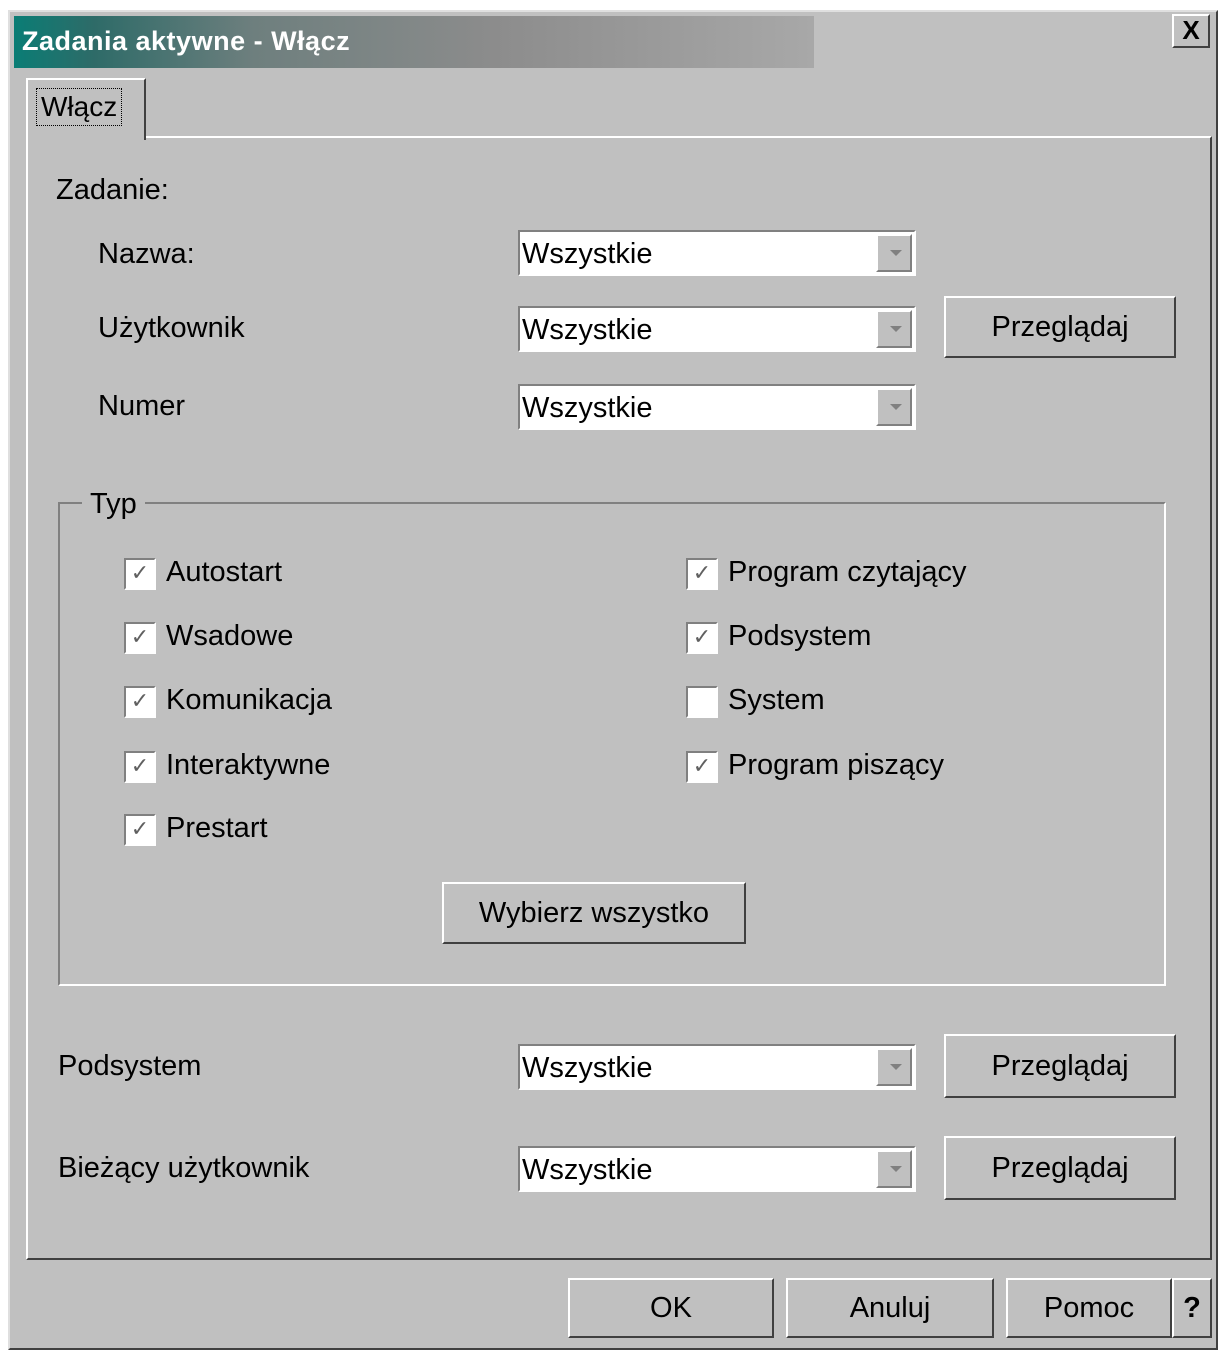 This screenshot has width=1222, height=1355. Describe the element at coordinates (1060, 1066) in the screenshot. I see `subsystem-browse-button: Przeglądaj` at that location.